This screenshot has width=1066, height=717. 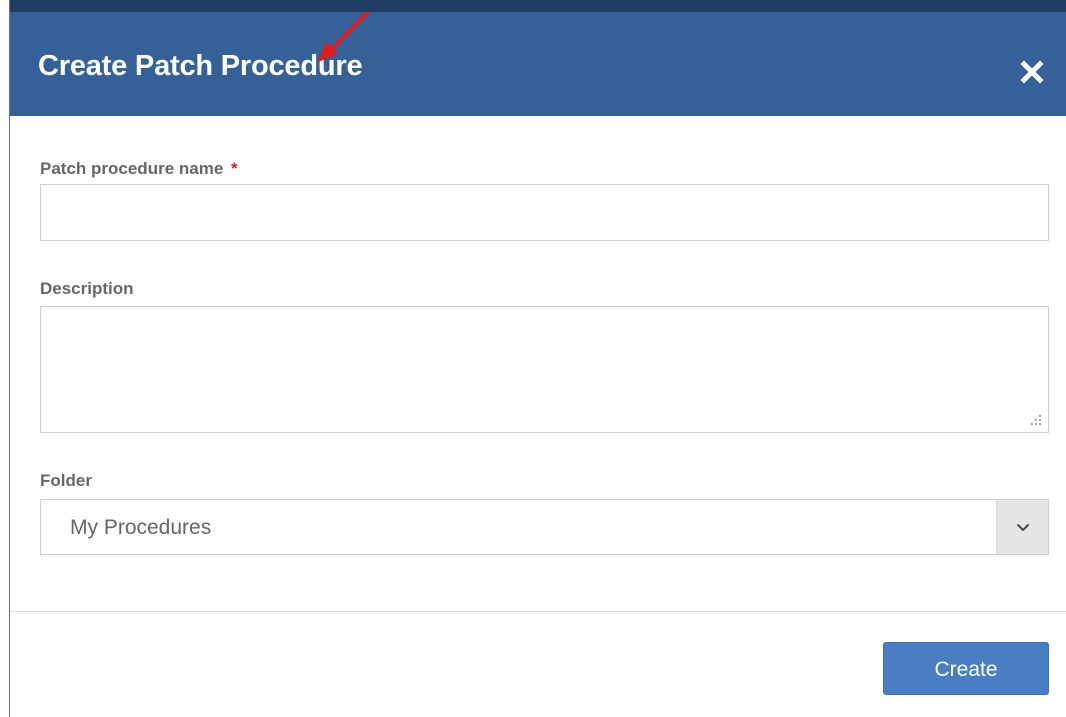 I want to click on dialog-header: Create Patch Procedure, so click(x=538, y=64).